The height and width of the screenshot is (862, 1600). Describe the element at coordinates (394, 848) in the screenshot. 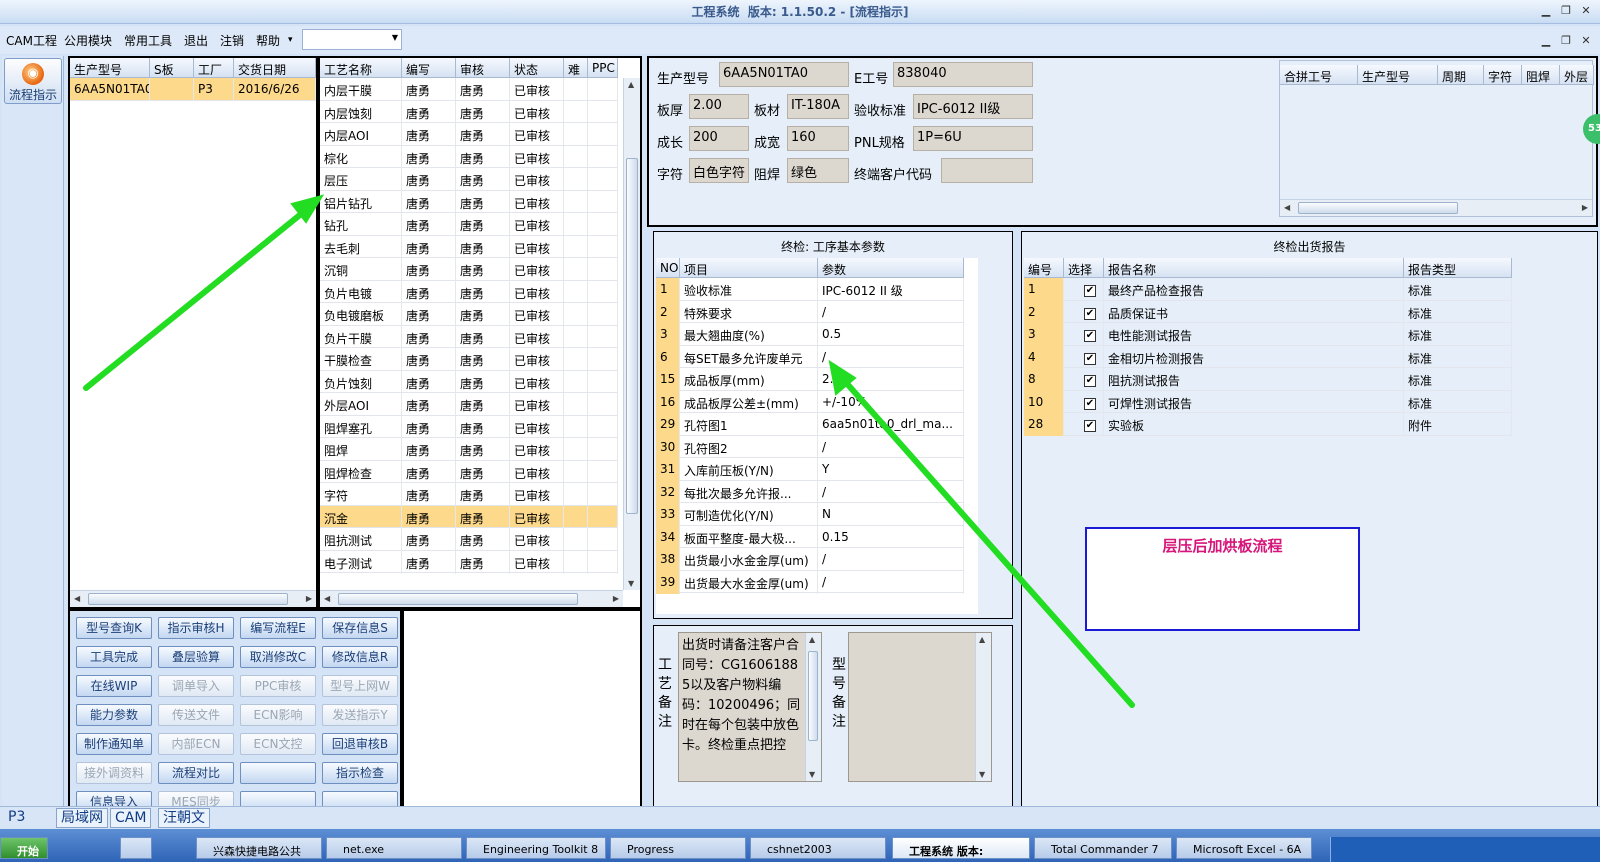

I see `taskbar-item: net.exe` at that location.